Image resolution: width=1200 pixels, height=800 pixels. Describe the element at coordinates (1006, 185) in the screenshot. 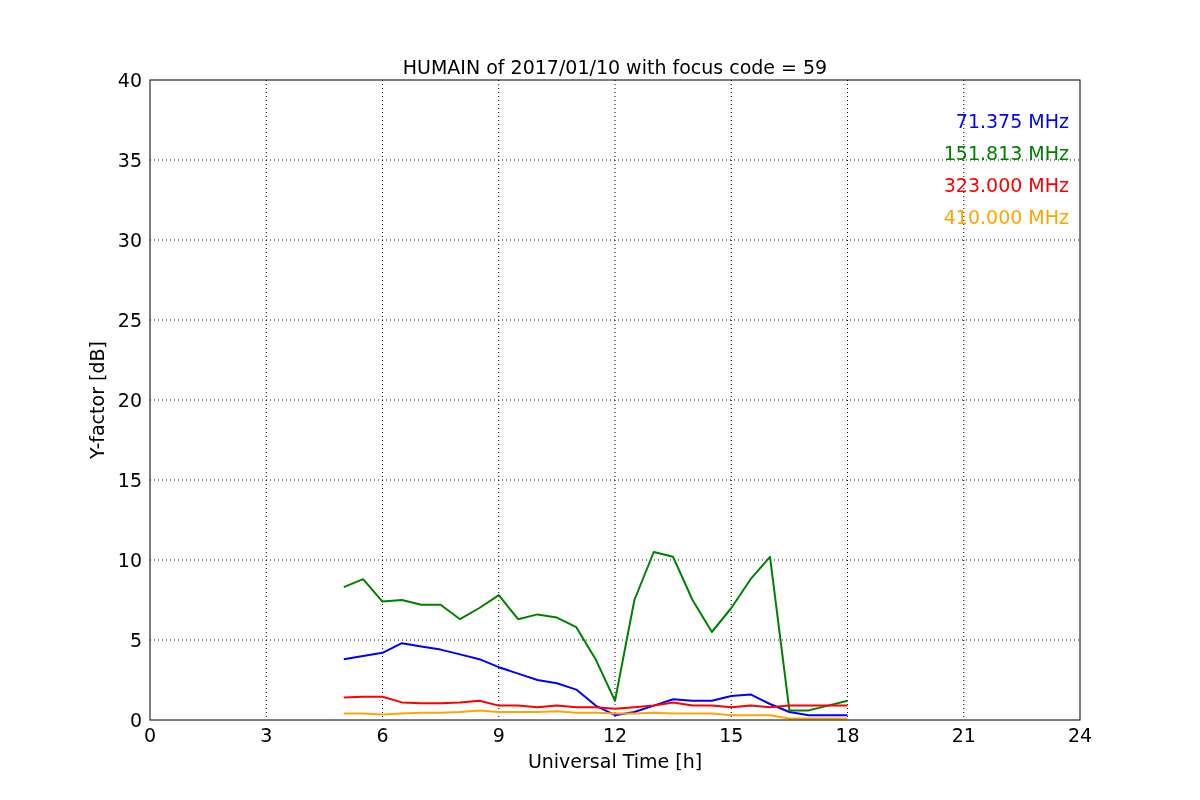

I see `legend-label: 323.000 MHz` at that location.